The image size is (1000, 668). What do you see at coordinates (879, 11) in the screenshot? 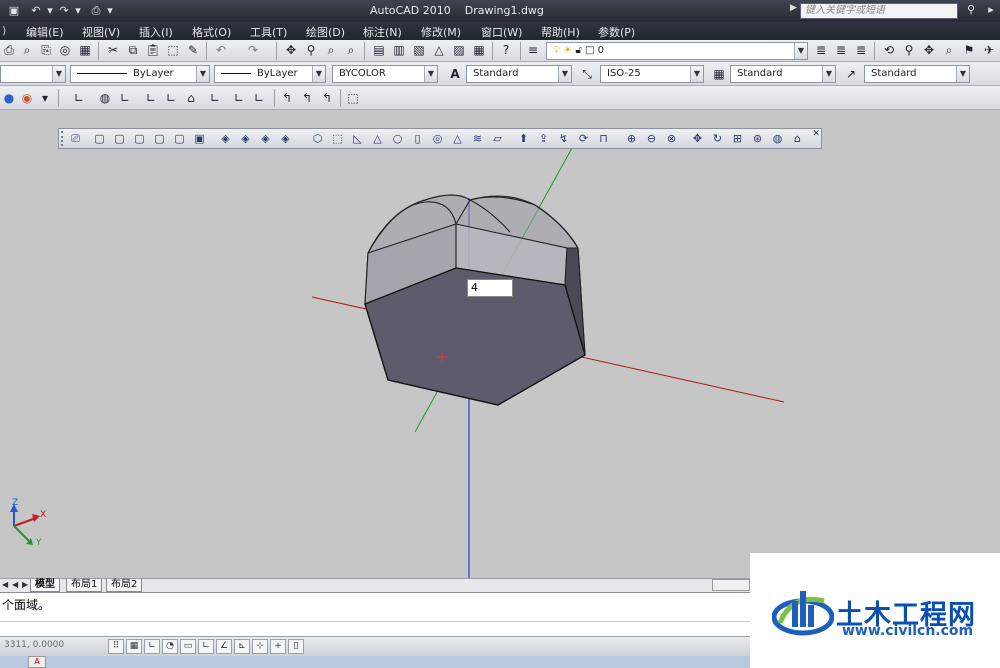
I see `infocenter-search-input: 键入关键字或短语` at bounding box center [879, 11].